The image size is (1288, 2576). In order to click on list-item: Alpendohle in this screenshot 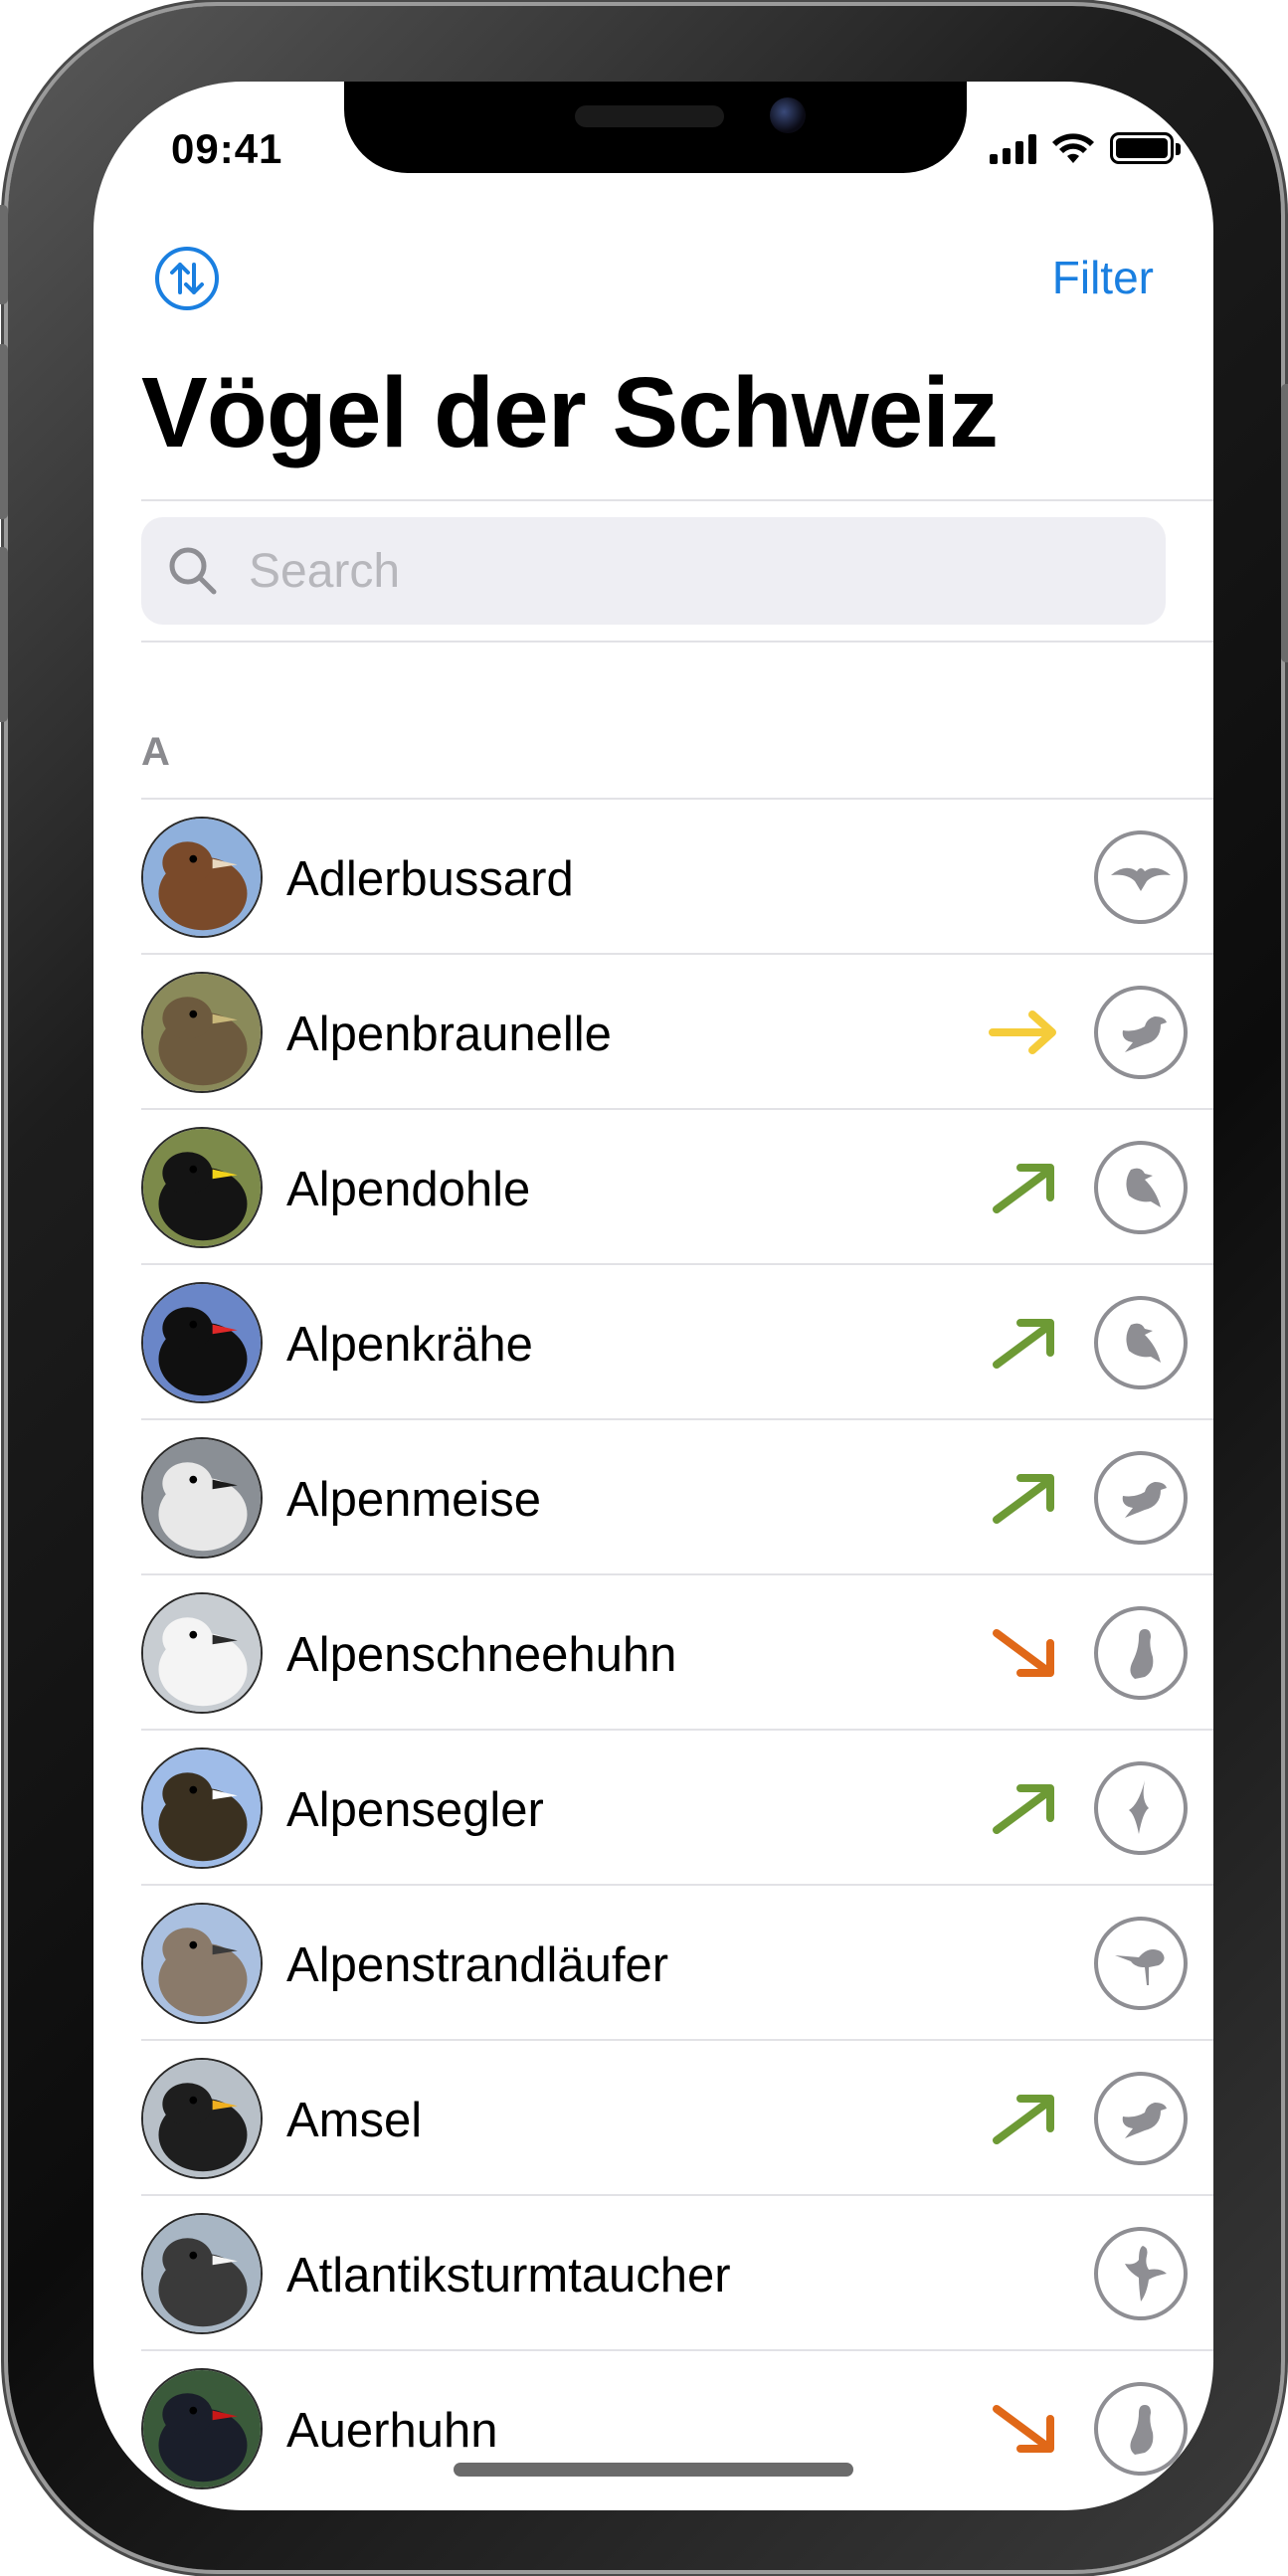, I will do `click(677, 1185)`.